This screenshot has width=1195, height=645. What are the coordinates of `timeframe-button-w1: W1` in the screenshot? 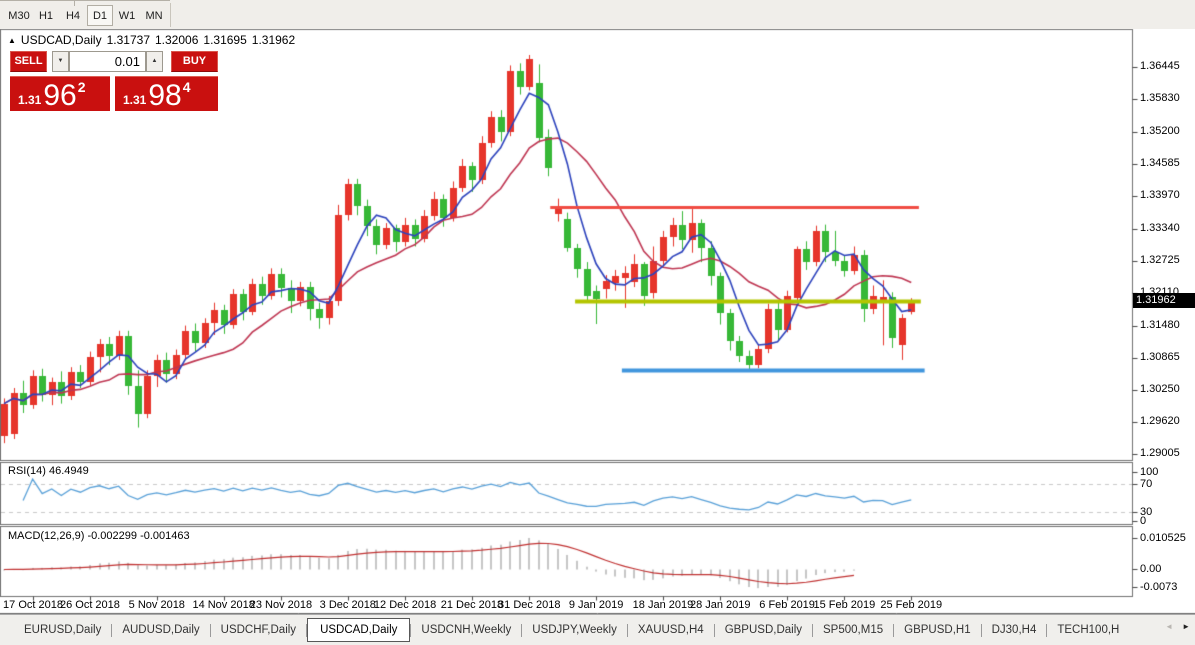 It's located at (127, 15).